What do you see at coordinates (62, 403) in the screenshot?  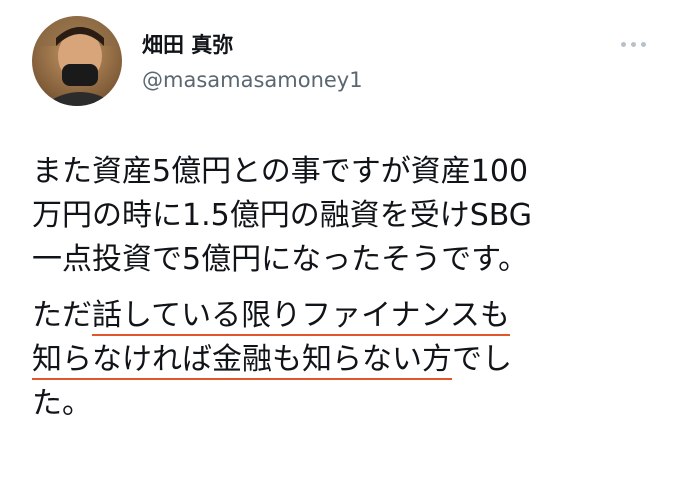 I see `tweet-line: た。` at bounding box center [62, 403].